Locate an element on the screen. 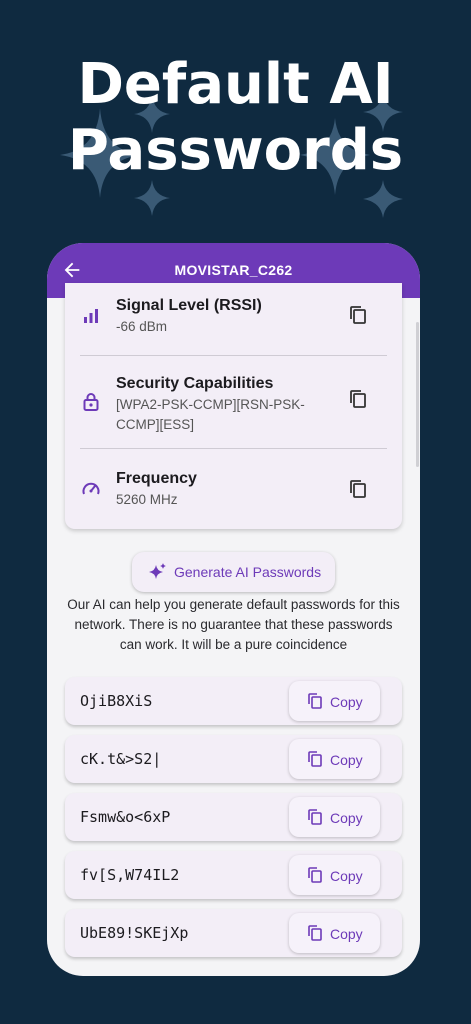  headline-line-2: Passwords is located at coordinates (235, 150).